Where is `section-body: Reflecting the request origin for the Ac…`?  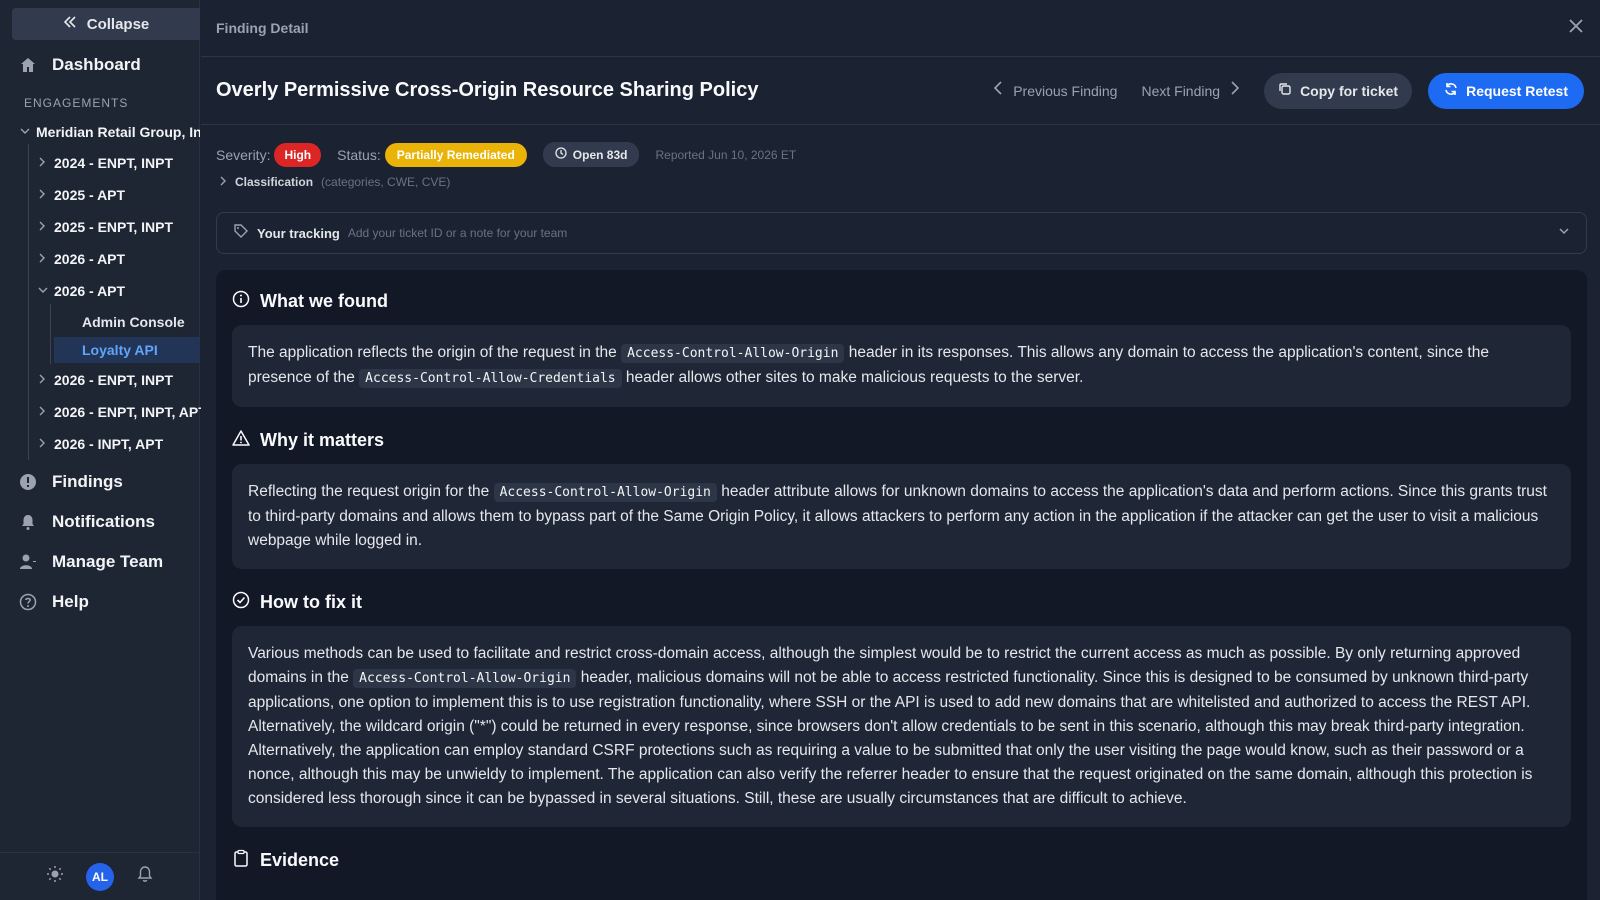
section-body: Reflecting the request origin for the Ac… is located at coordinates (901, 516).